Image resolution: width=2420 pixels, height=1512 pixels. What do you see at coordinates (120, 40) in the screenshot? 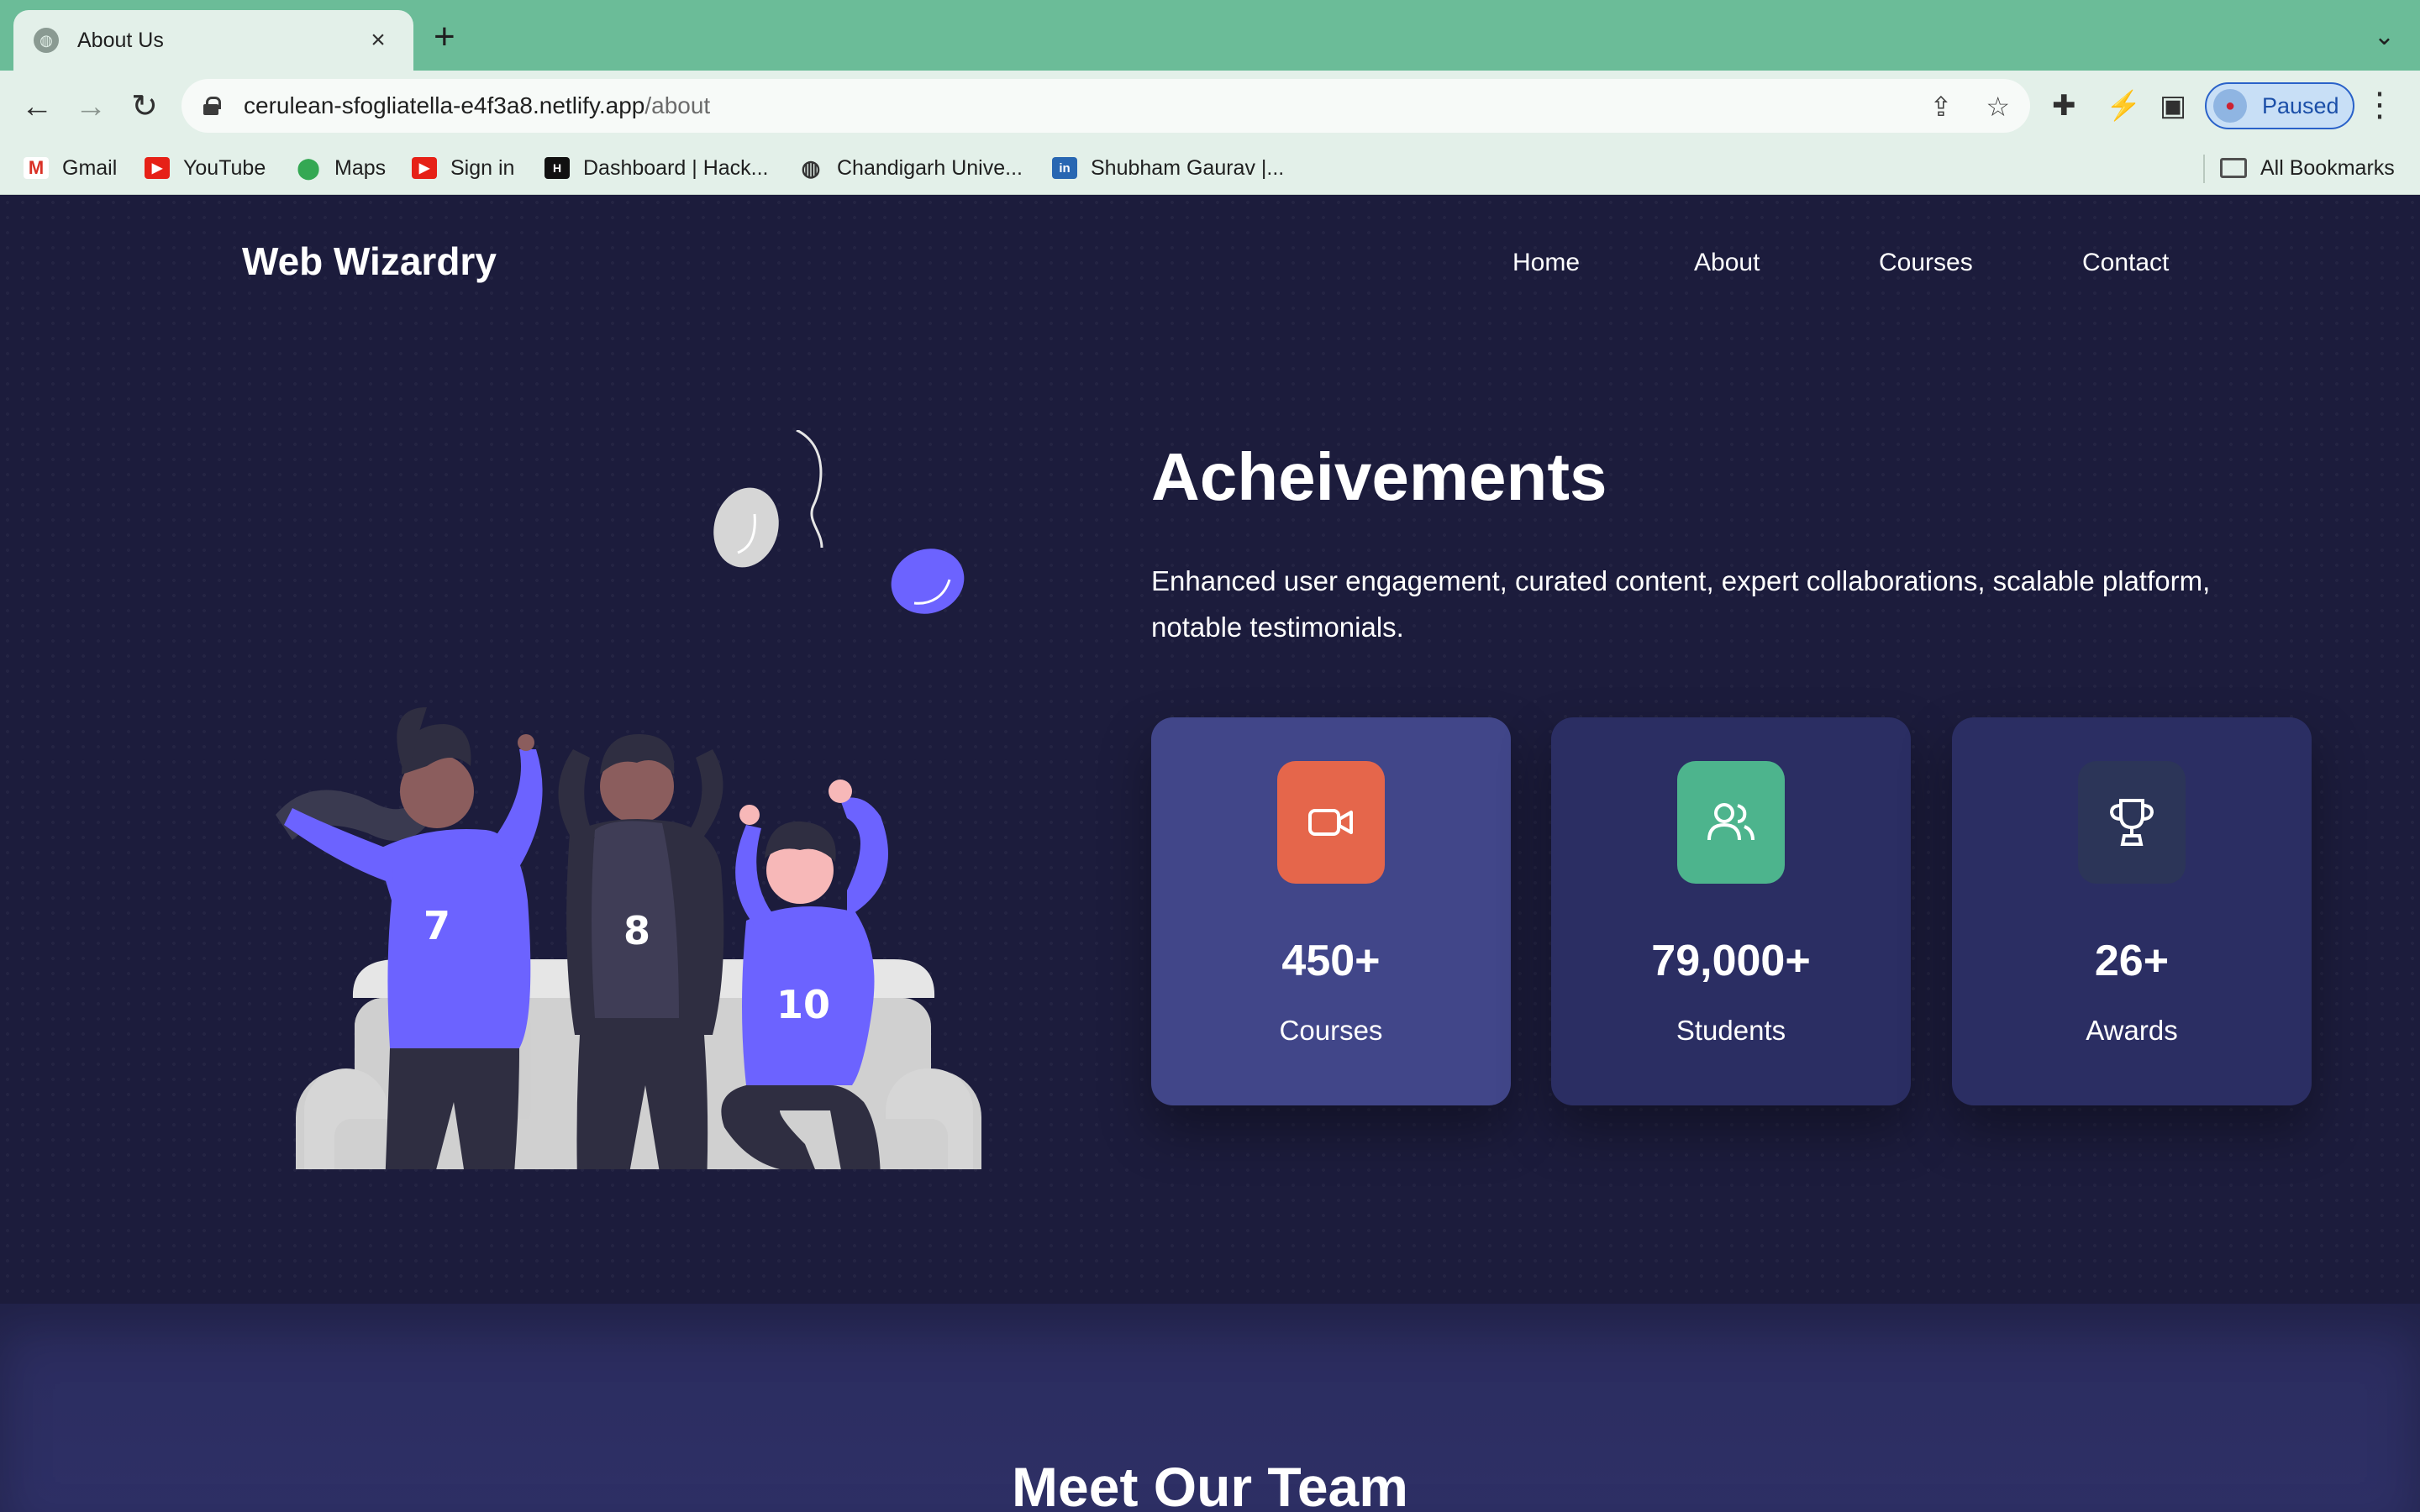
I see `tab-title: About Us` at bounding box center [120, 40].